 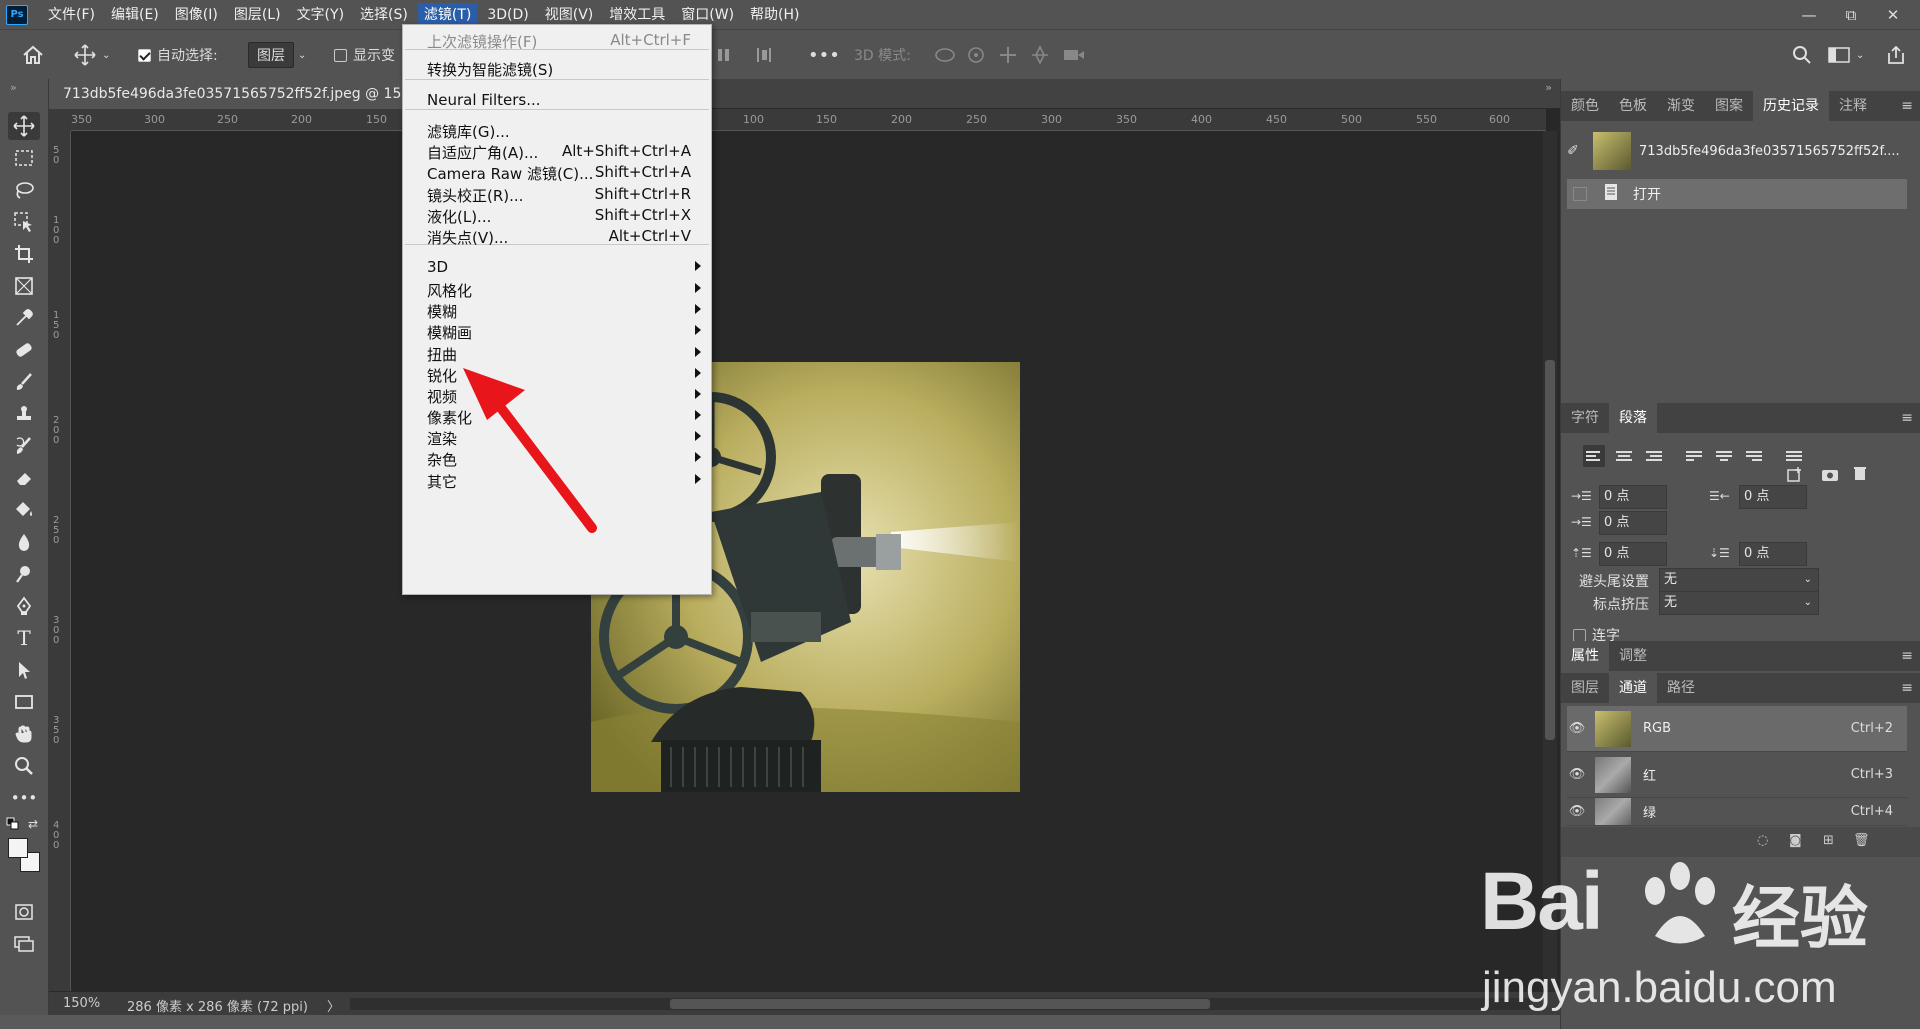 What do you see at coordinates (24, 478) in the screenshot?
I see `eraser-tool-icon` at bounding box center [24, 478].